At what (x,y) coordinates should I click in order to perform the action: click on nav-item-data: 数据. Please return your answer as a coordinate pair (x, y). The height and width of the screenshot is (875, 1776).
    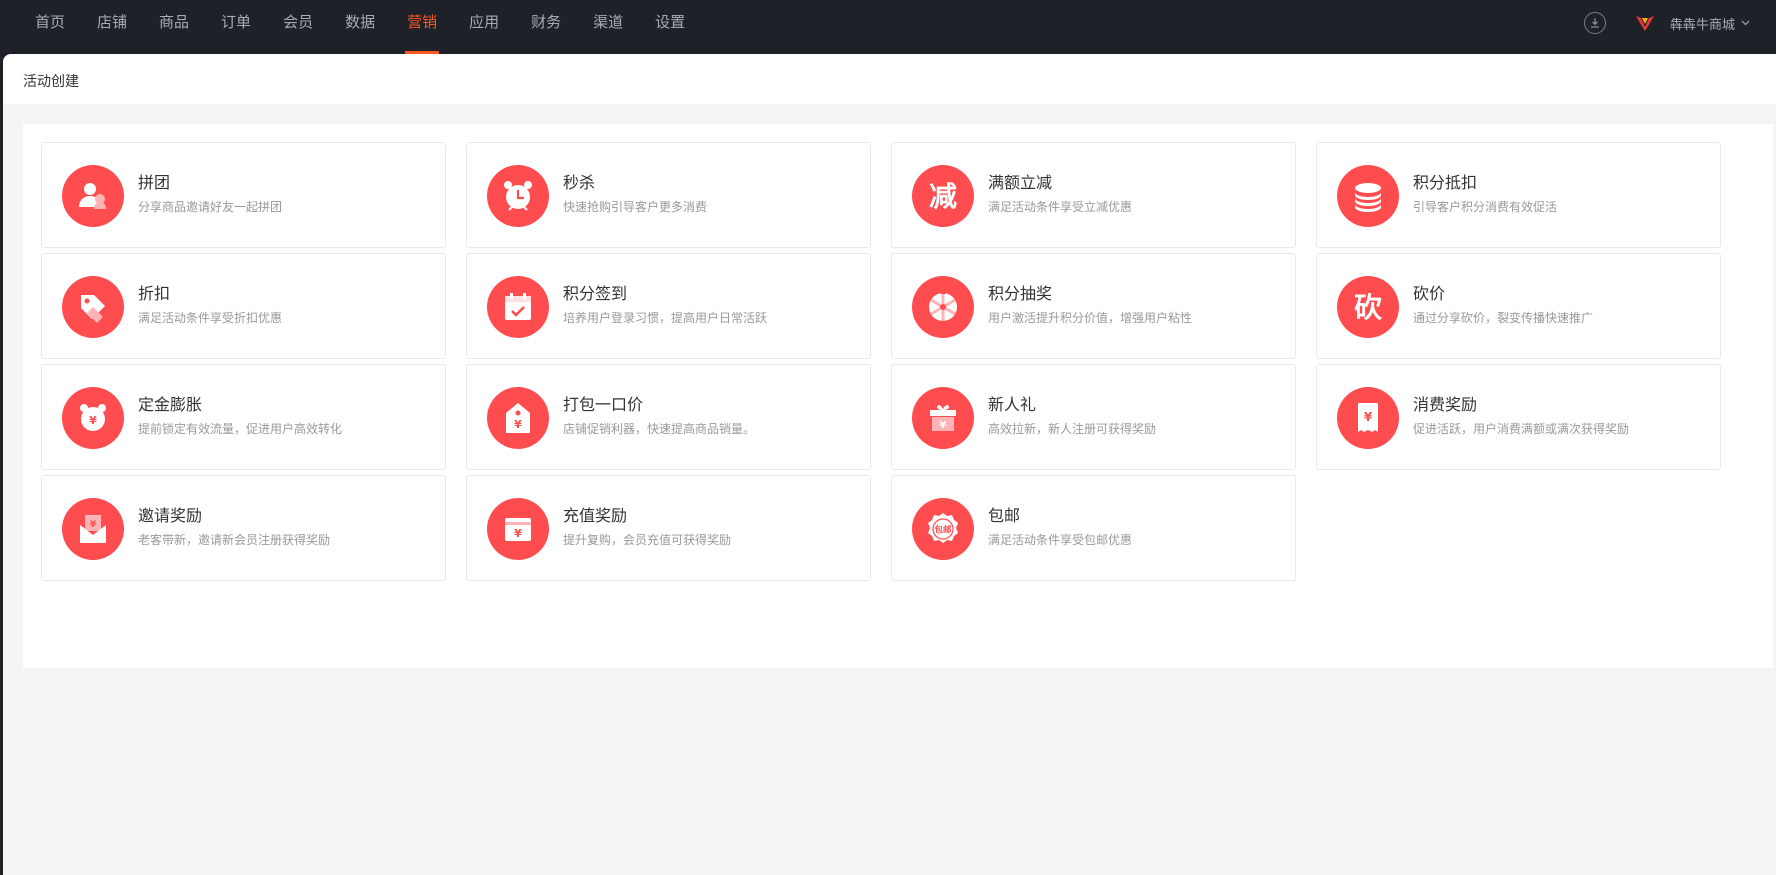
    Looking at the image, I should click on (360, 27).